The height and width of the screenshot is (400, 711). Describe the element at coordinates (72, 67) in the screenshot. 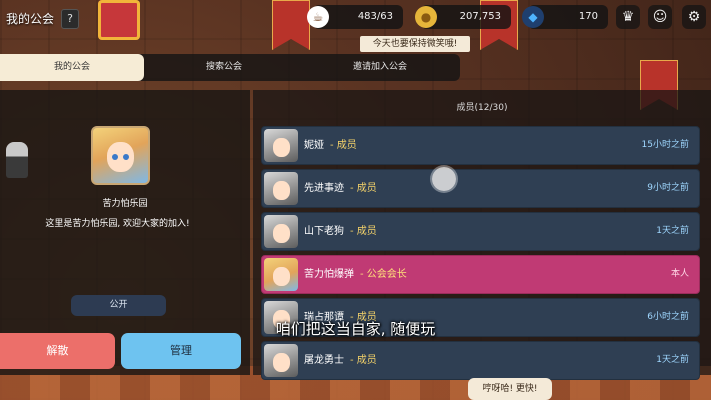

I see `tab-my-guild: 我的公会` at that location.